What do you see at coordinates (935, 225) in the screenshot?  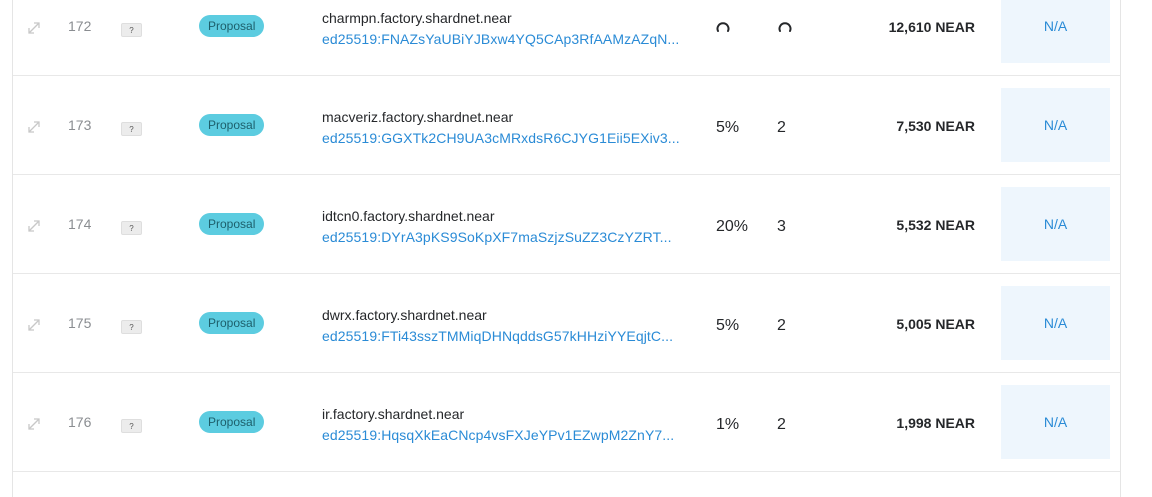 I see `validator-stake: 5,532 NEAR` at bounding box center [935, 225].